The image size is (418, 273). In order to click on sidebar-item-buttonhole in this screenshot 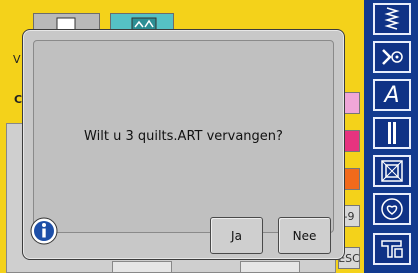, I will do `click(392, 133)`.